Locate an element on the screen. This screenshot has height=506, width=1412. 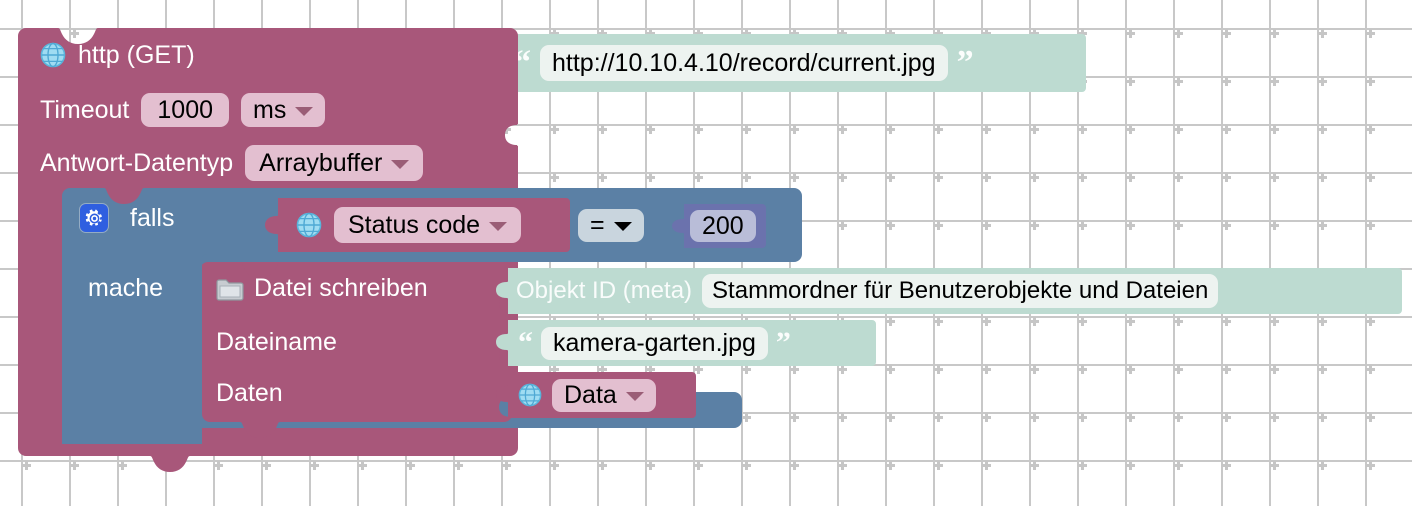
data-label: Daten is located at coordinates (249, 393).